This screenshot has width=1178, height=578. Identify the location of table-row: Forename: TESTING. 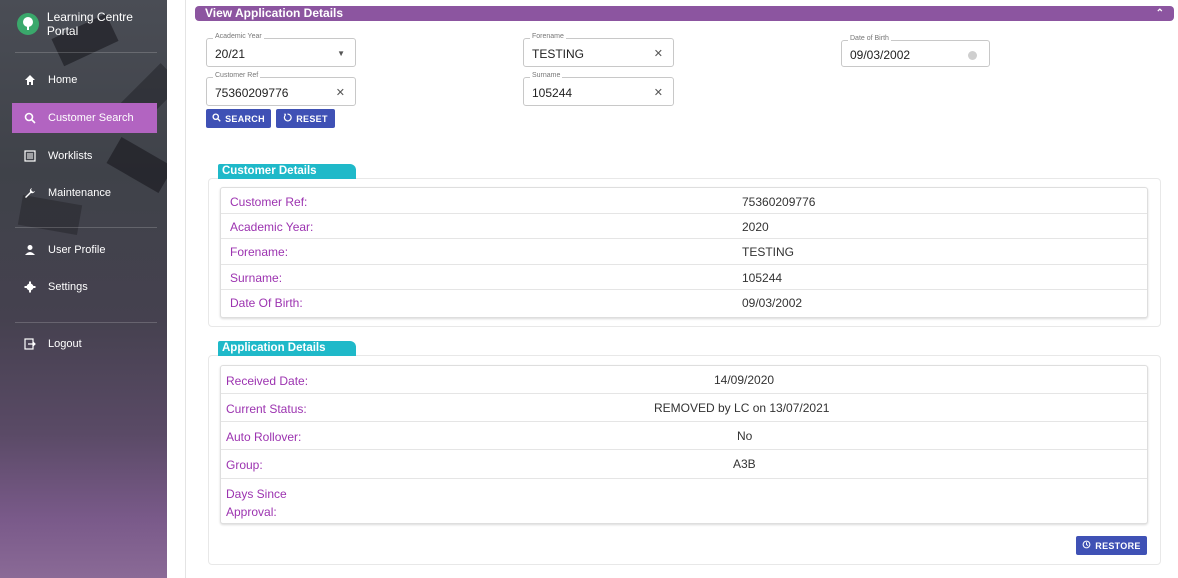
(684, 252).